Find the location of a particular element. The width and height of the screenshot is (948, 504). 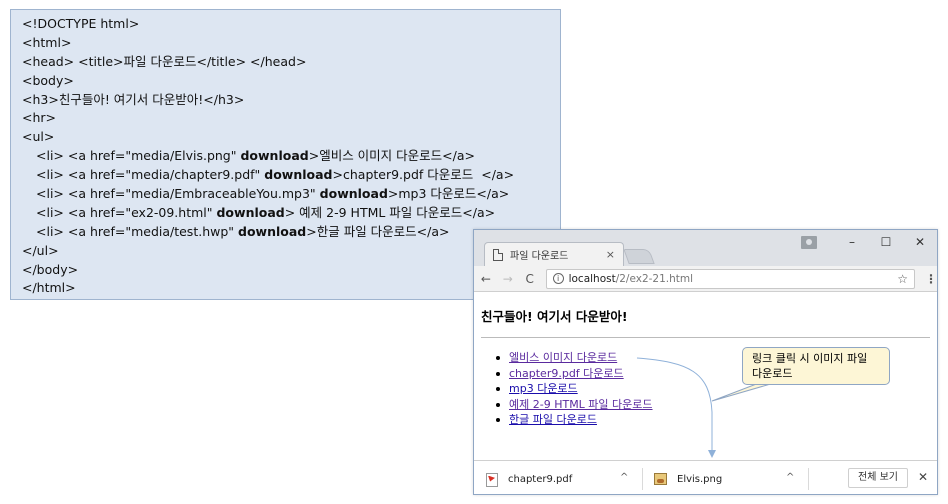

menu-icon: ⋮ is located at coordinates (931, 279).